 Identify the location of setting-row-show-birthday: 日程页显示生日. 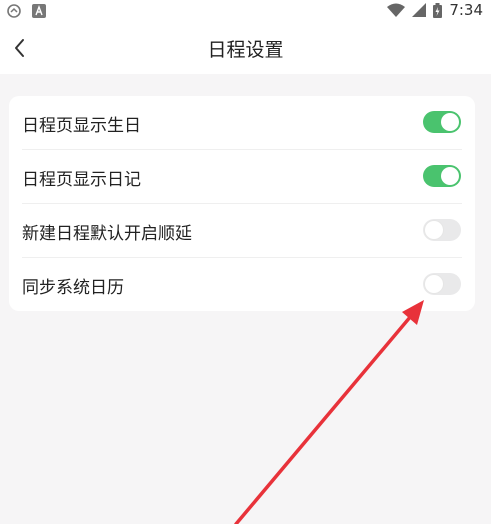
(242, 123).